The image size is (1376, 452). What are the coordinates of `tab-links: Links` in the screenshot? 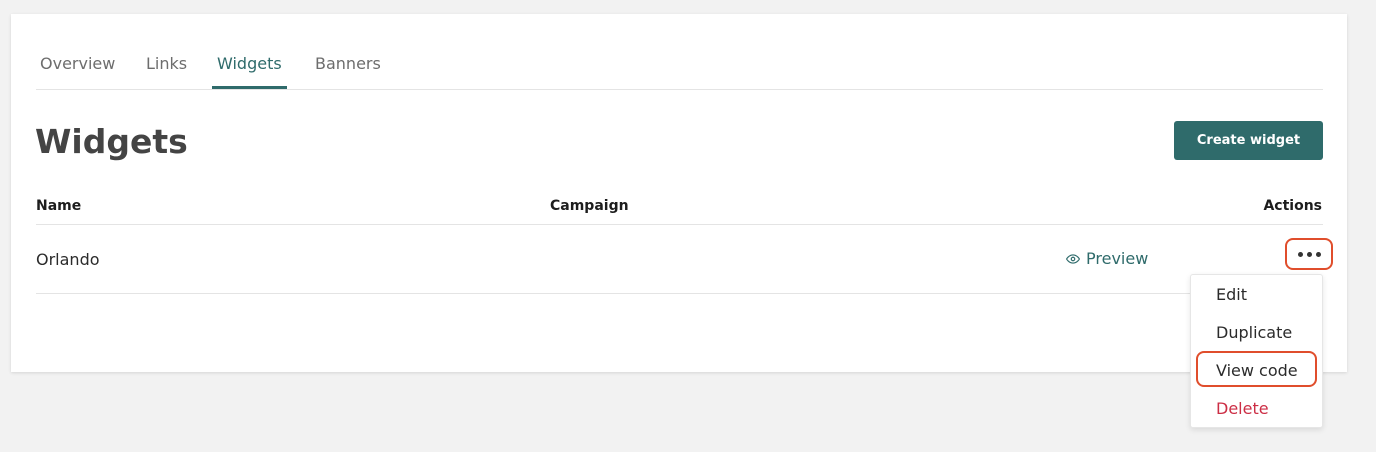 It's located at (166, 63).